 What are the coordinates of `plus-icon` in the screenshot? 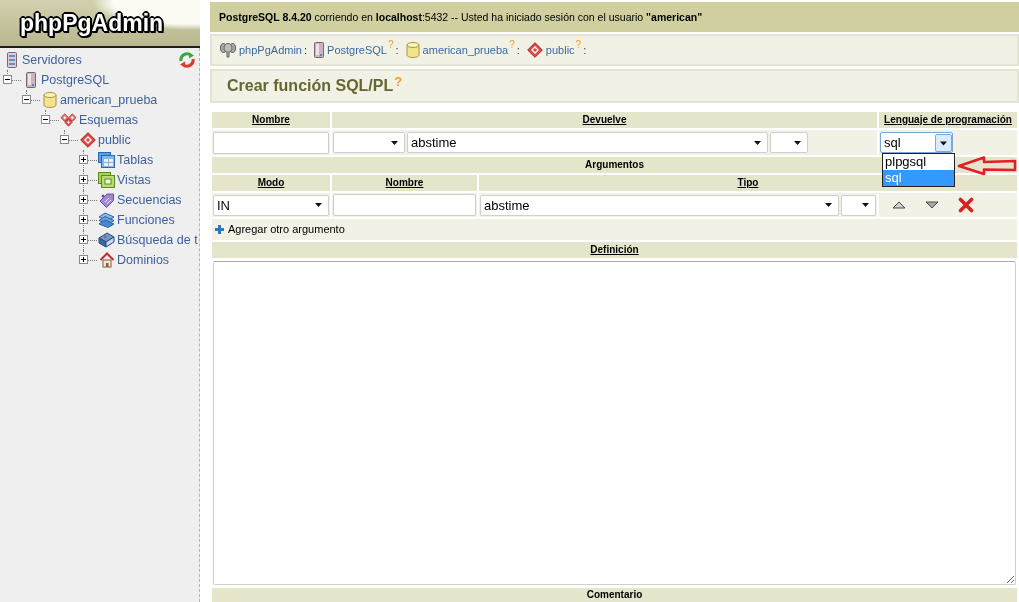 It's located at (219, 229).